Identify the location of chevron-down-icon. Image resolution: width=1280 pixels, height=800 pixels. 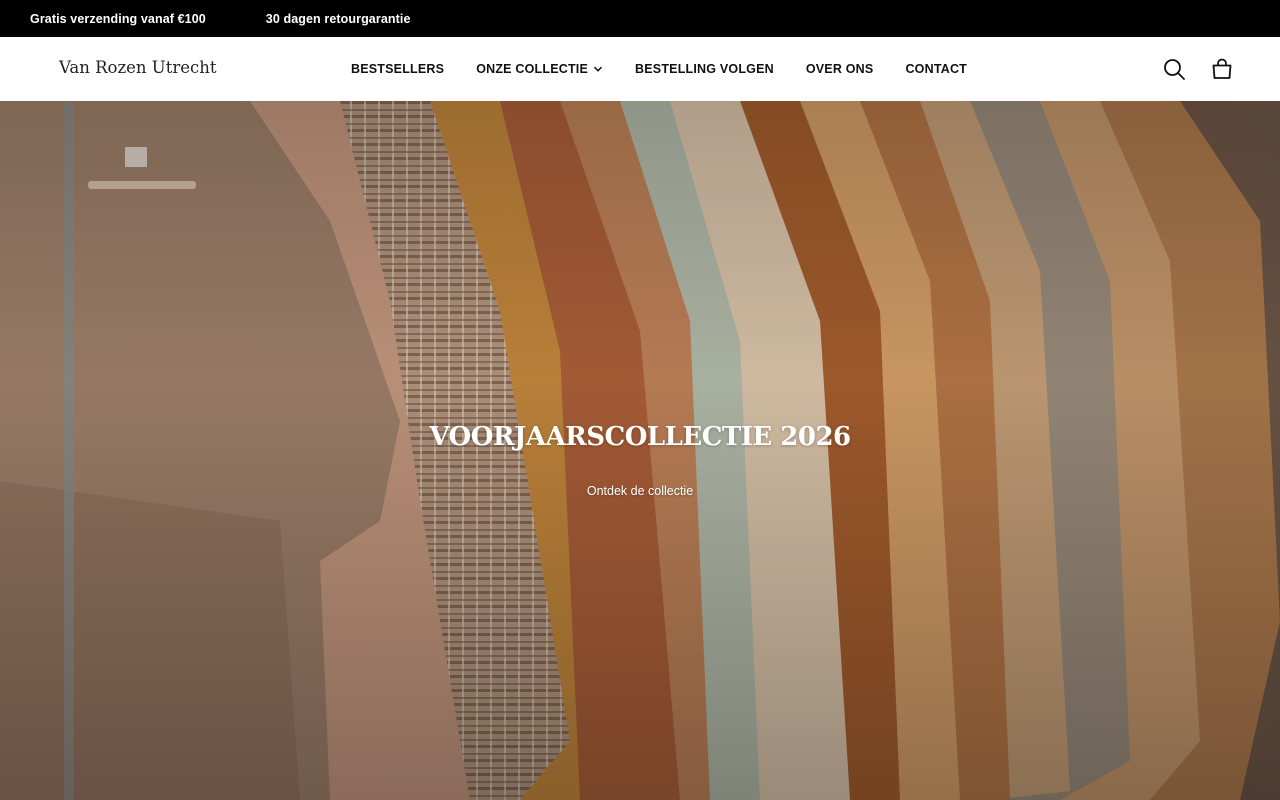
(598, 69).